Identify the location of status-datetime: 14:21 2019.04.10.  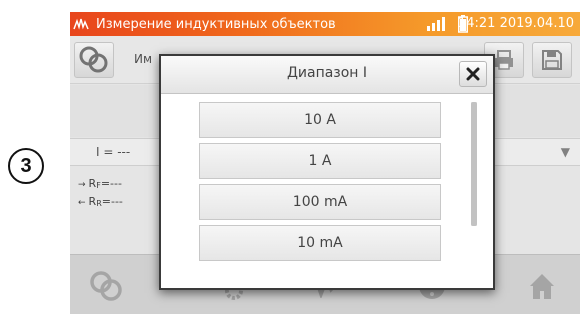
(515, 23).